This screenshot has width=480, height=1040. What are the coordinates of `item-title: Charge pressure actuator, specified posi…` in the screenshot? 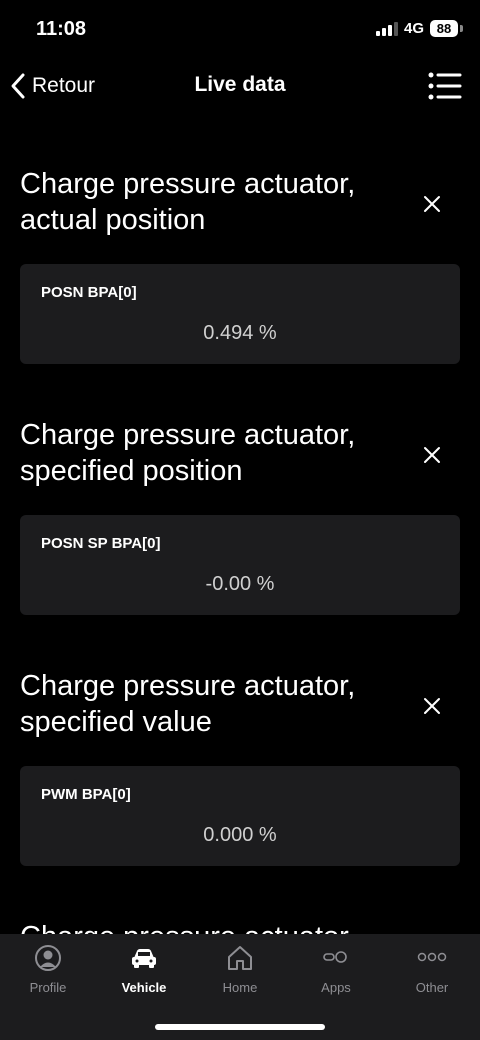 It's located at (188, 453).